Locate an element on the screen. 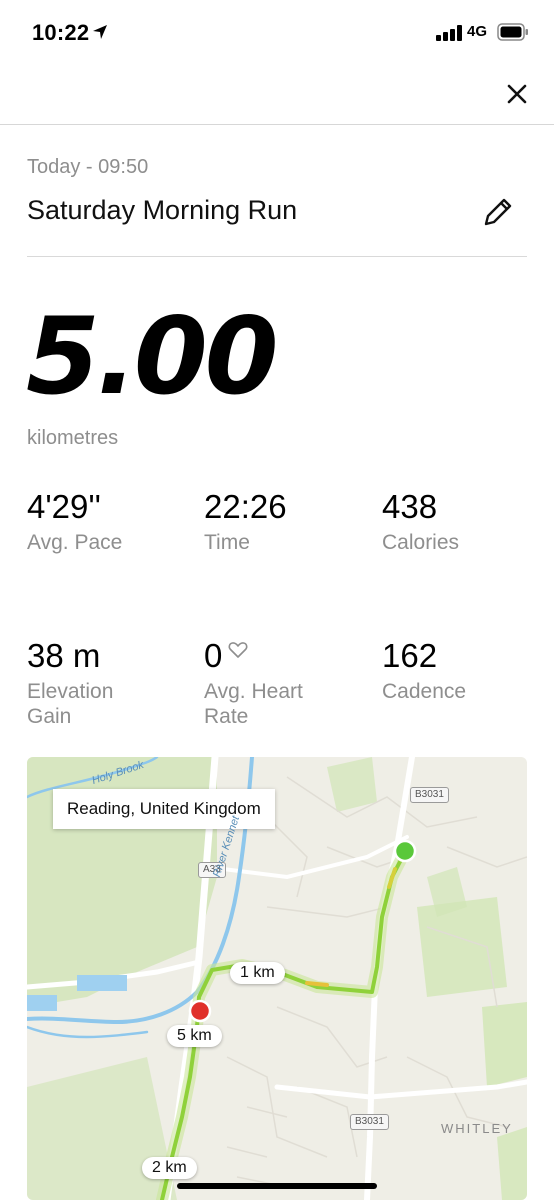 This screenshot has height=1200, width=554. location-arrow-icon is located at coordinates (100, 32).